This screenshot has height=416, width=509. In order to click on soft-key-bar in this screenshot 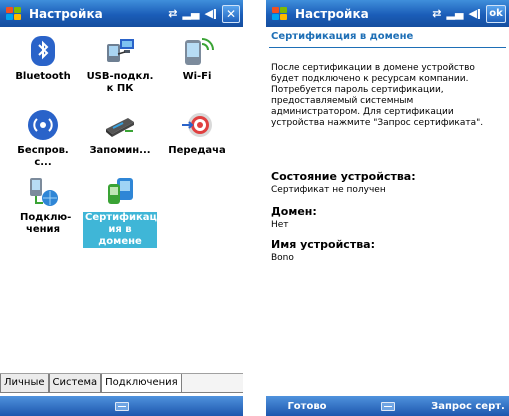, I will do `click(121, 406)`.